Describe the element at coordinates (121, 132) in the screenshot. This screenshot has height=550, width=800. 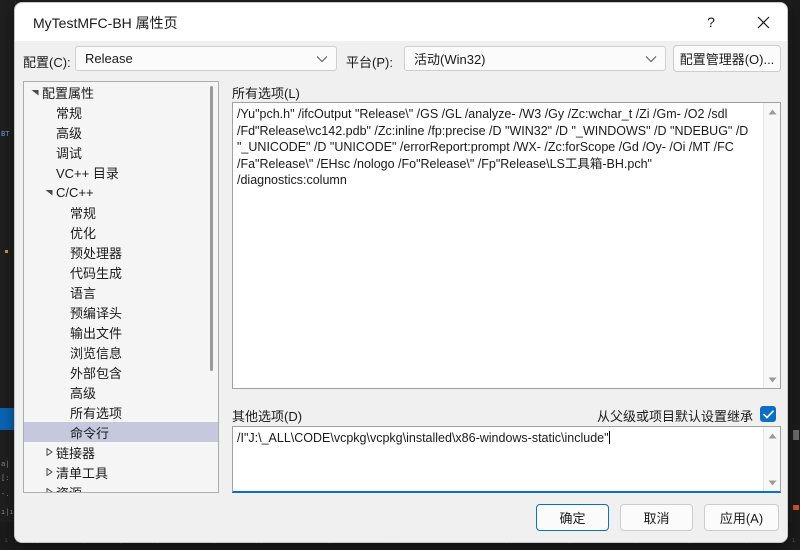
I see `tree-item-2: 高级` at that location.